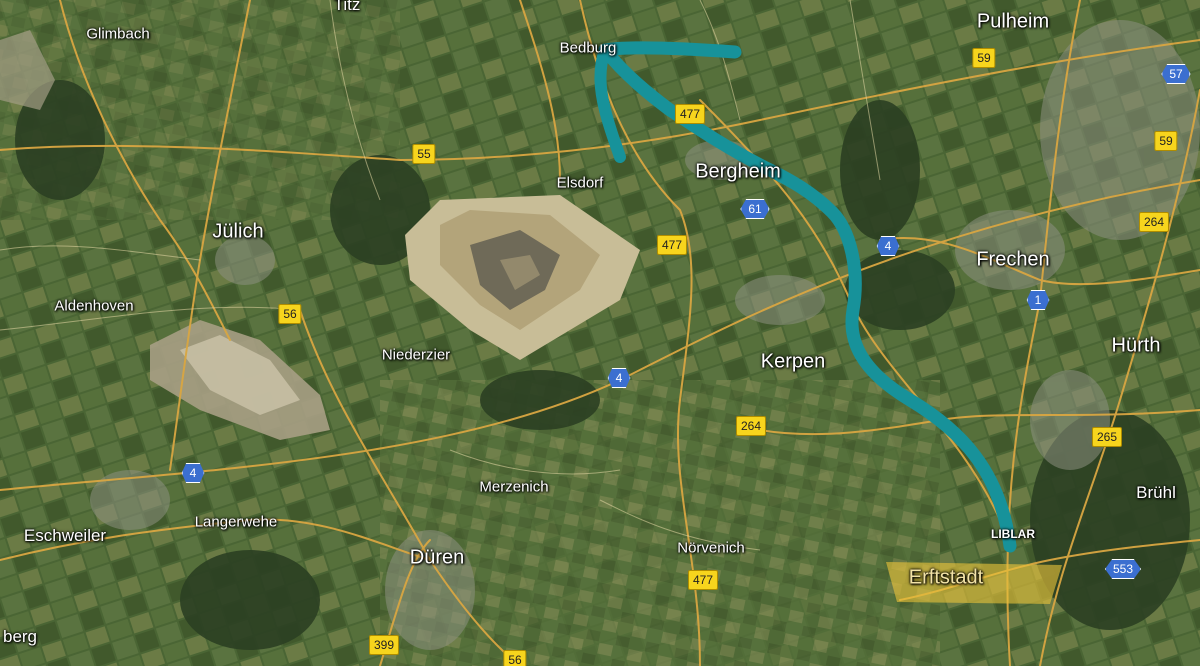 The height and width of the screenshot is (666, 1200). What do you see at coordinates (1013, 21) in the screenshot?
I see `place-label-pulheim: Pulheim` at bounding box center [1013, 21].